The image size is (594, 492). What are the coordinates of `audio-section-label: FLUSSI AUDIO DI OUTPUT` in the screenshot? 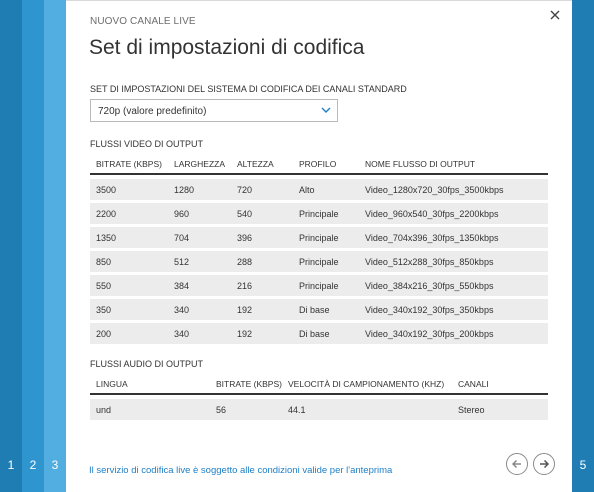 It's located at (147, 364).